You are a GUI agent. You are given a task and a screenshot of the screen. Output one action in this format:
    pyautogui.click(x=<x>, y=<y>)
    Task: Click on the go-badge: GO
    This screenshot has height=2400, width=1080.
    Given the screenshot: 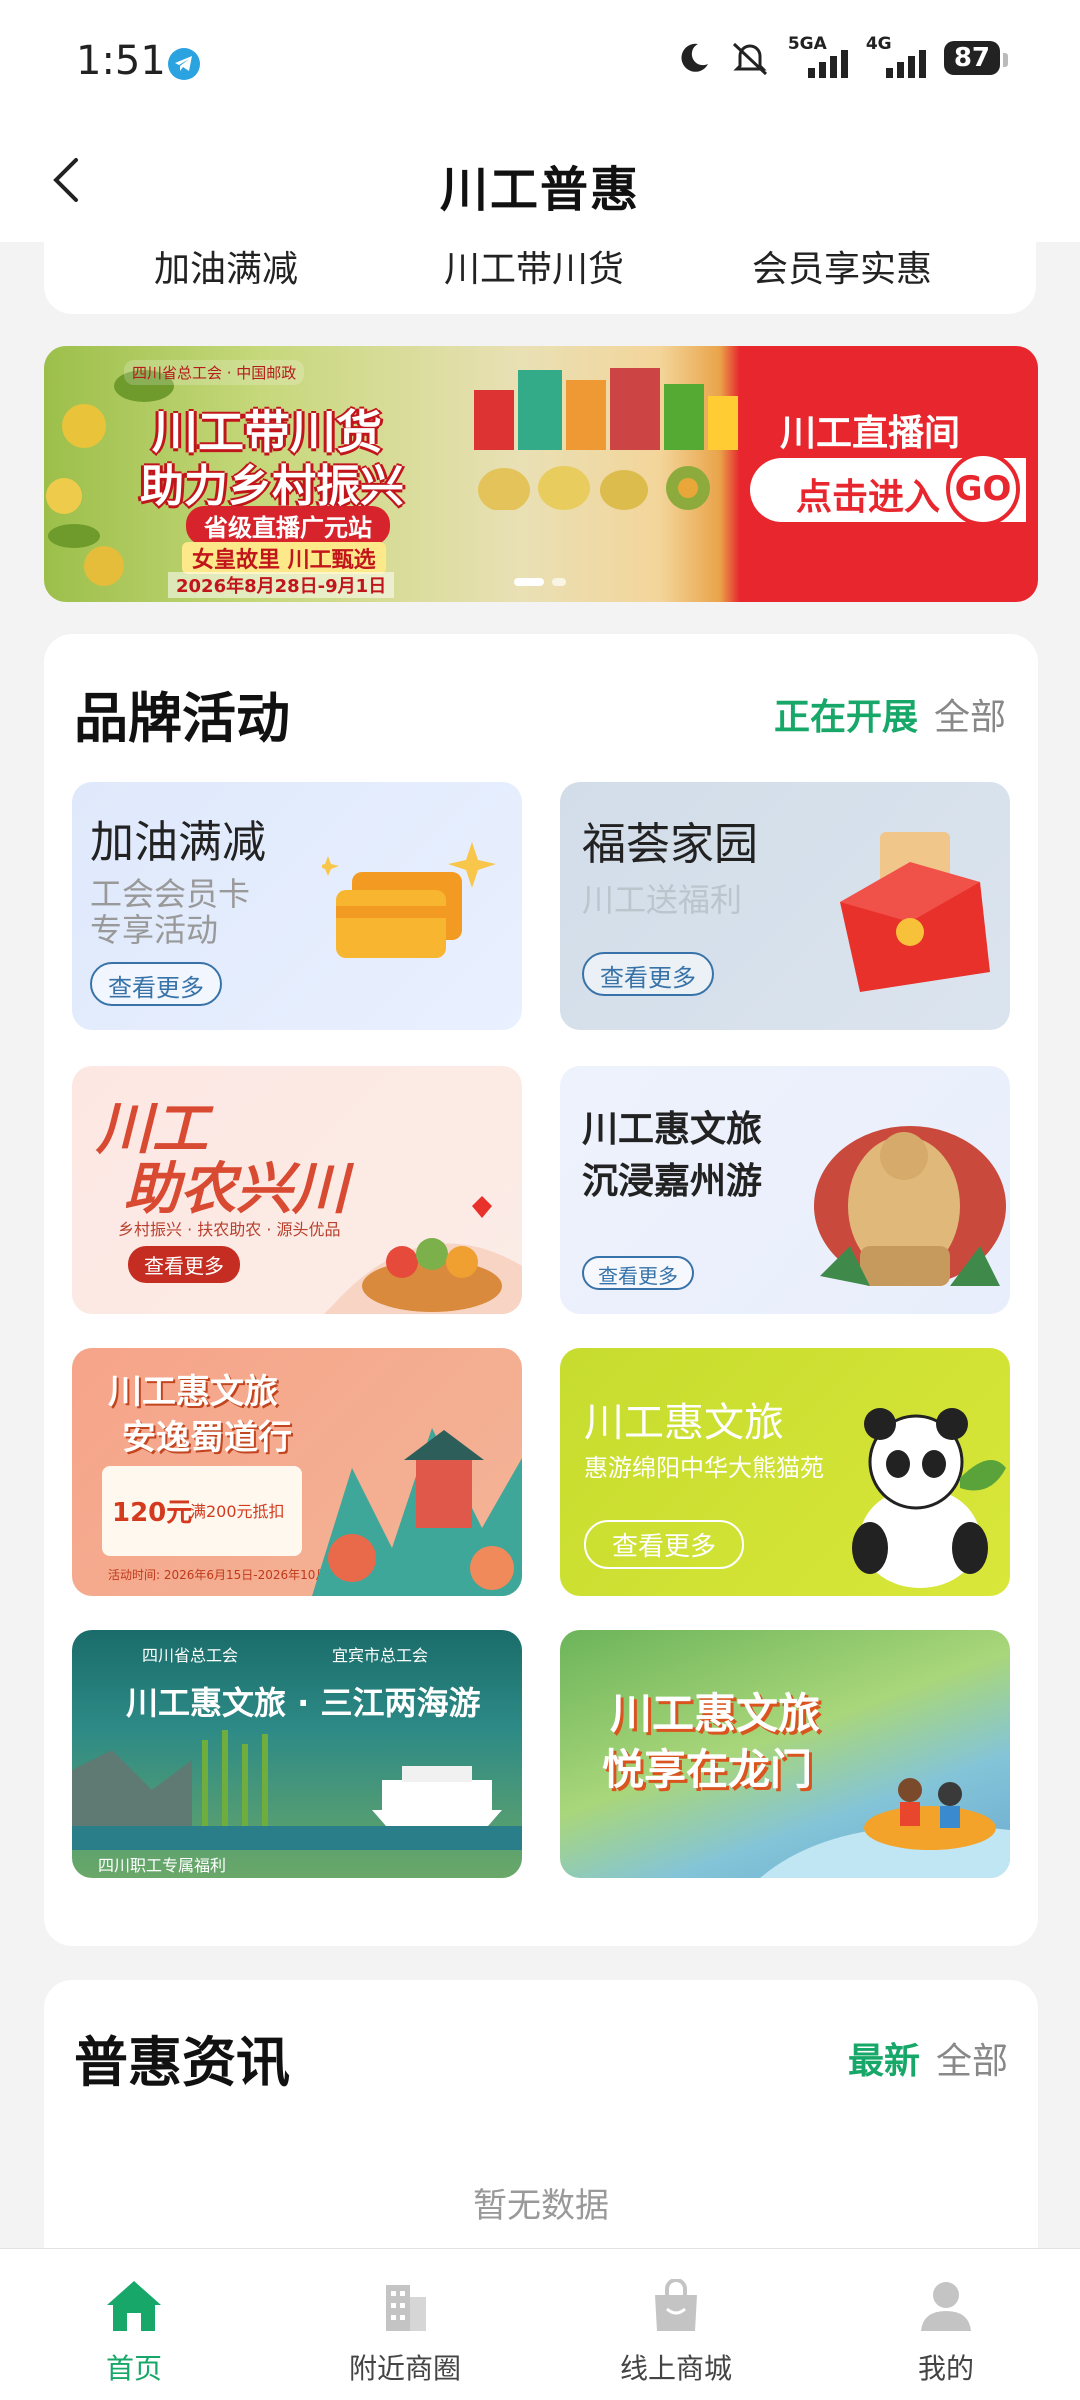 What is the action you would take?
    pyautogui.click(x=983, y=489)
    